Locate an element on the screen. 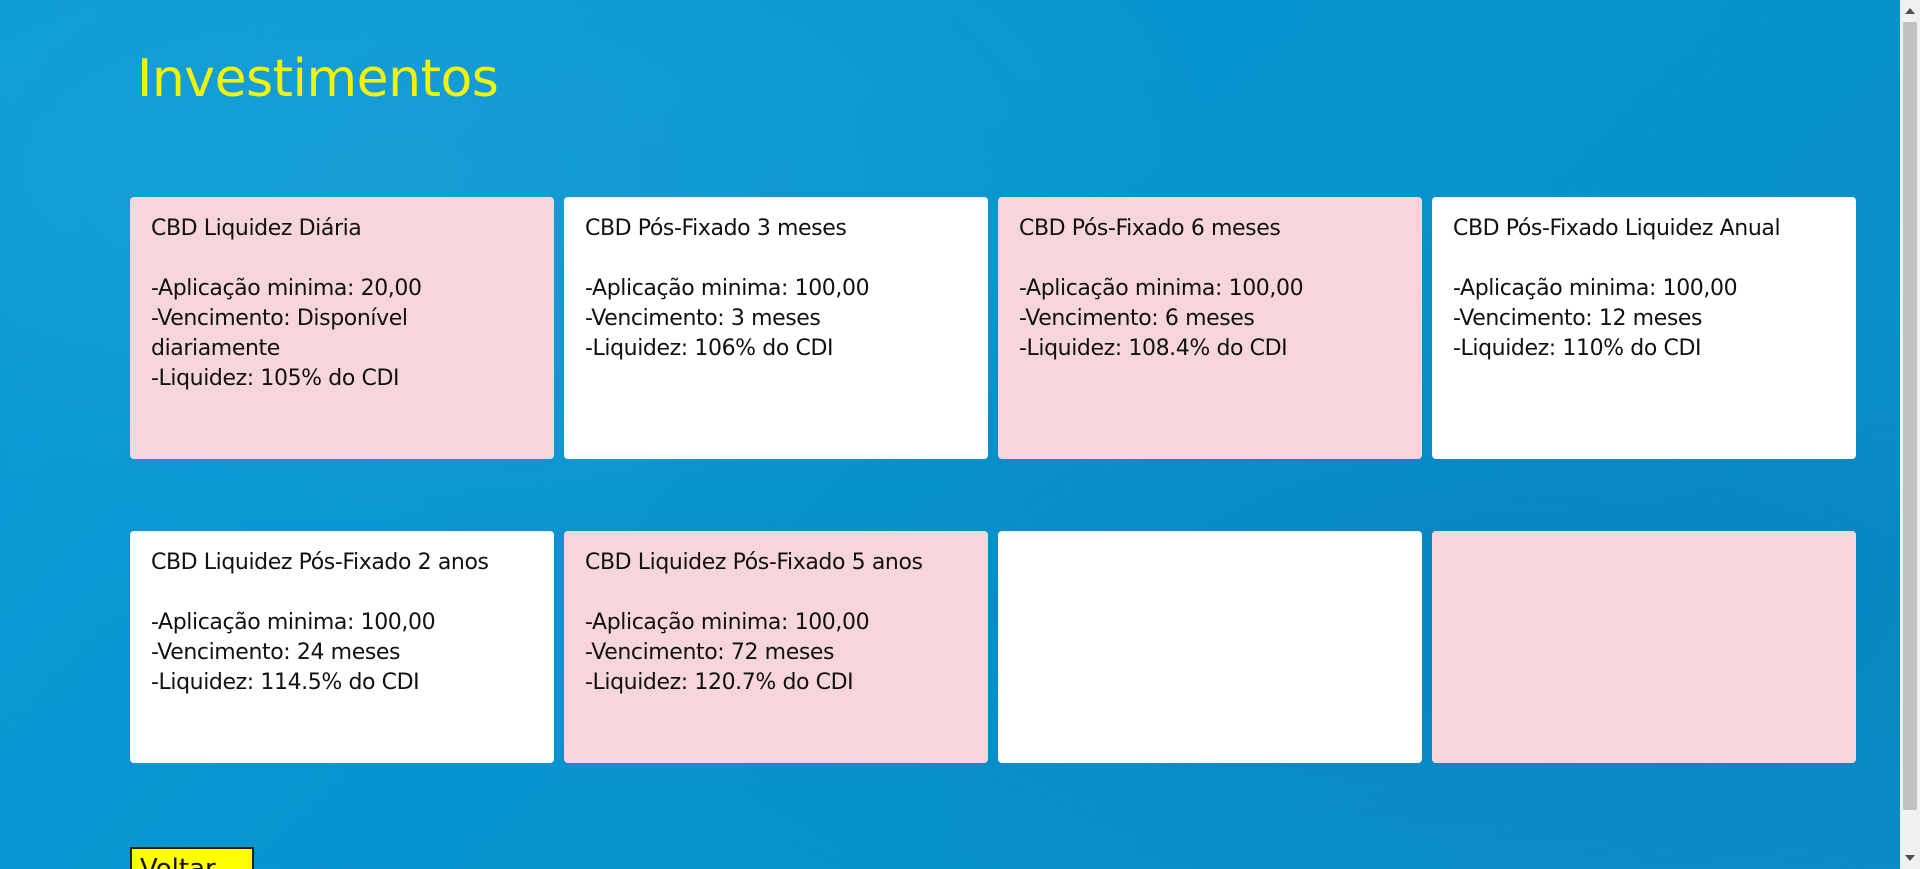  card-vencimento: -Vencimento: 72 meses is located at coordinates (710, 652).